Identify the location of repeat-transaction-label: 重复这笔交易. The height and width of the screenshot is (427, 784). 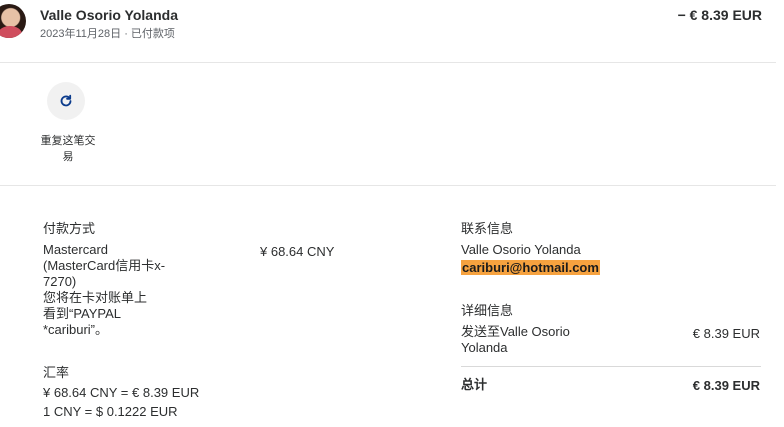
(68, 149).